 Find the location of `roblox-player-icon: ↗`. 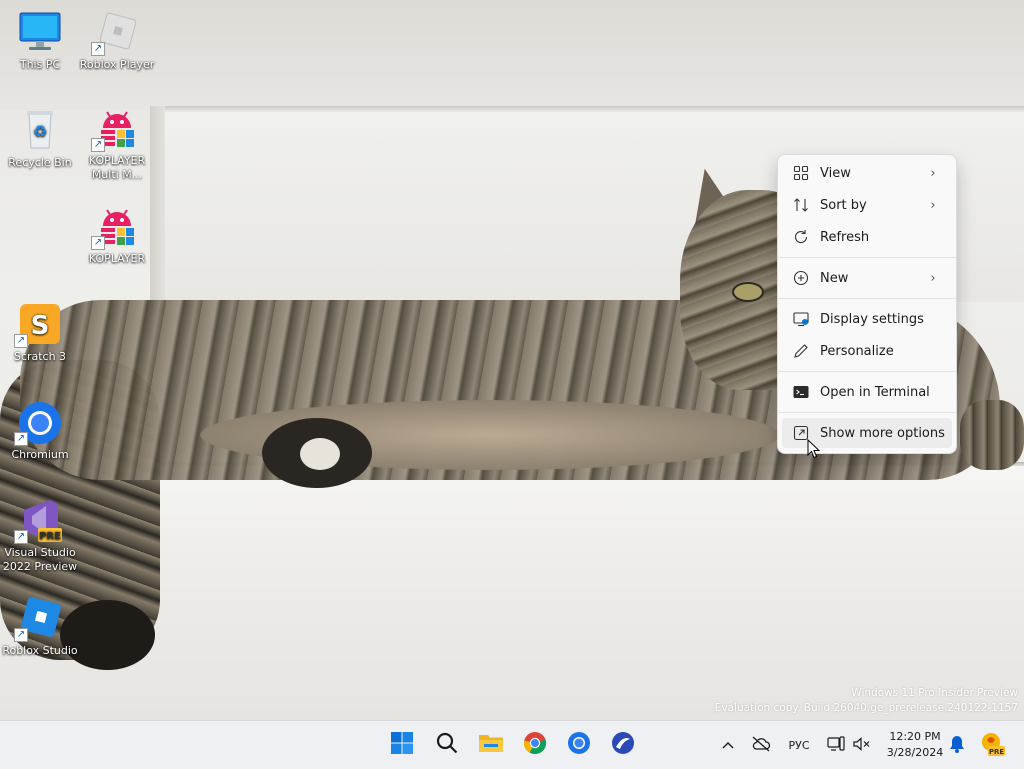

roblox-player-icon: ↗ is located at coordinates (116, 33).